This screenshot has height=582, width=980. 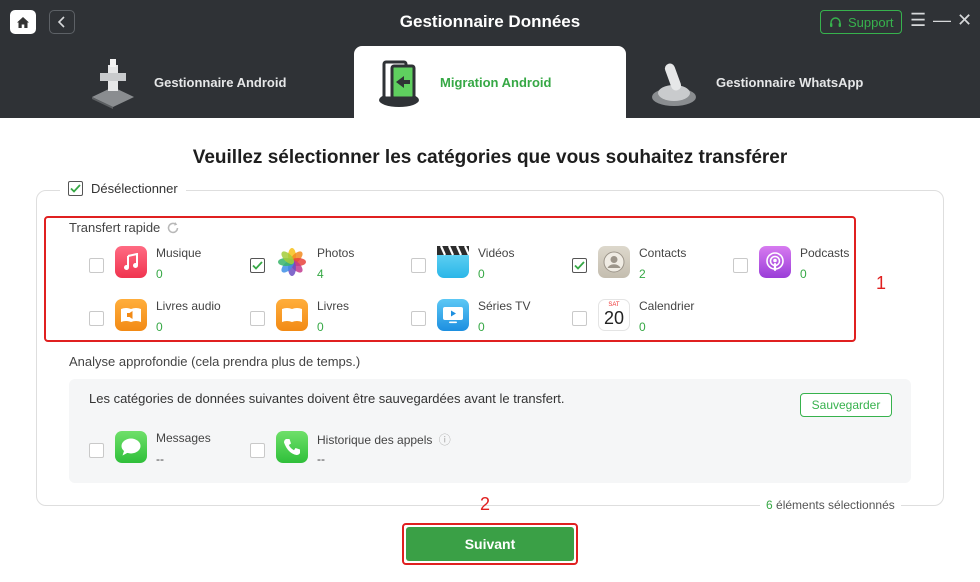 What do you see at coordinates (833, 505) in the screenshot?
I see `selected-text: éléments sélectionnés` at bounding box center [833, 505].